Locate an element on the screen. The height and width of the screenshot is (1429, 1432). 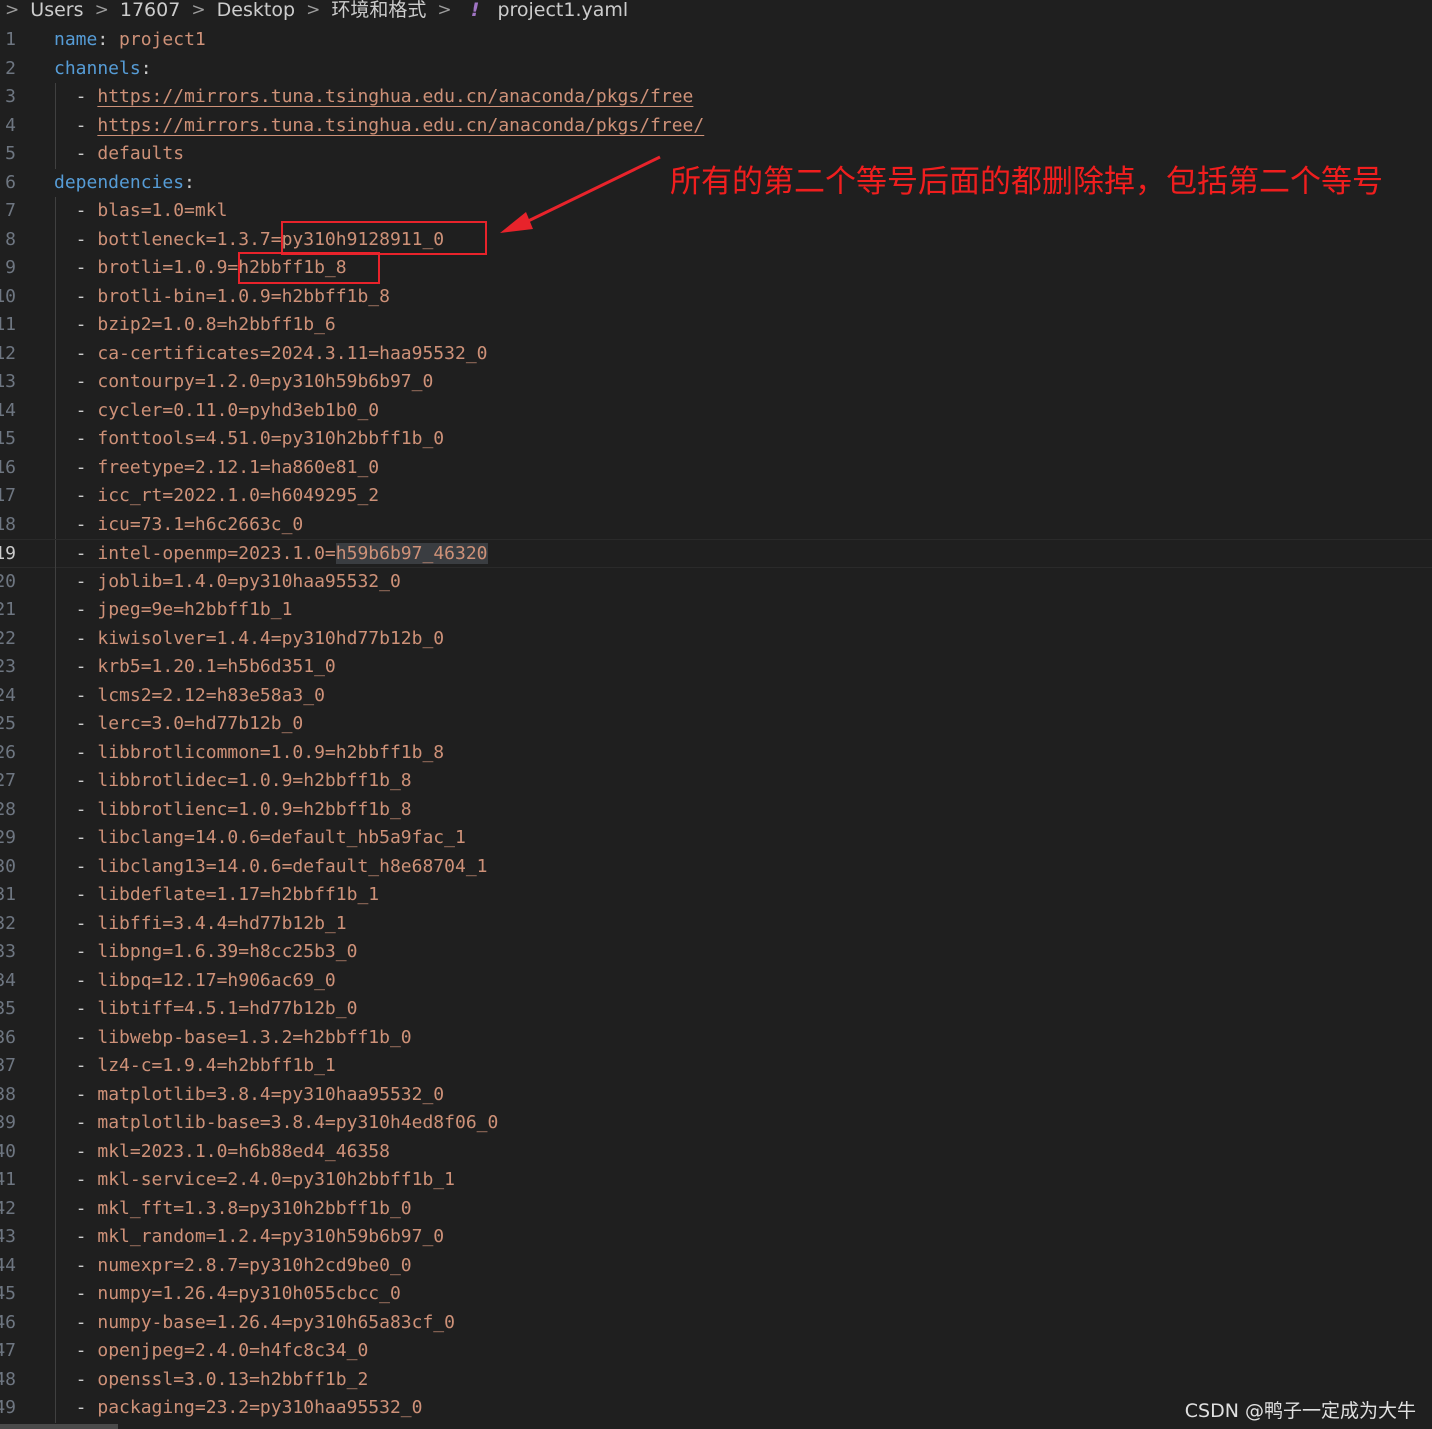
watermark: CSDN @鸭子一定成为大牛 is located at coordinates (1300, 1411).